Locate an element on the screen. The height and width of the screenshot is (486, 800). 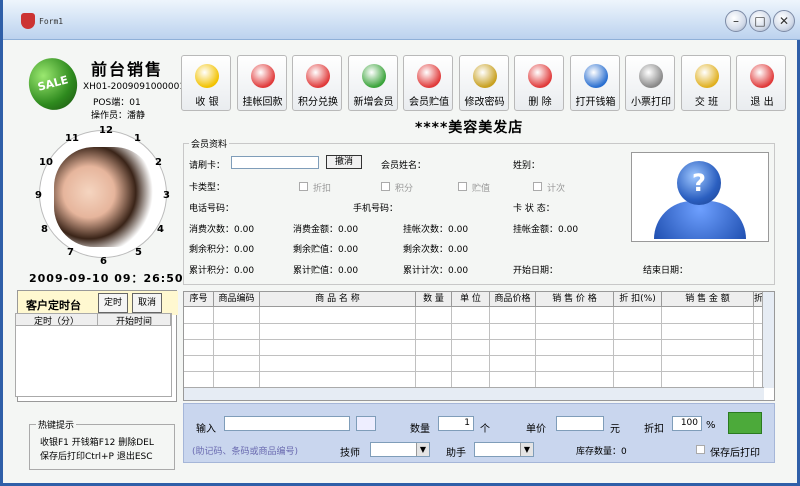
toolbar-button: 新增会员 is located at coordinates (372, 83).